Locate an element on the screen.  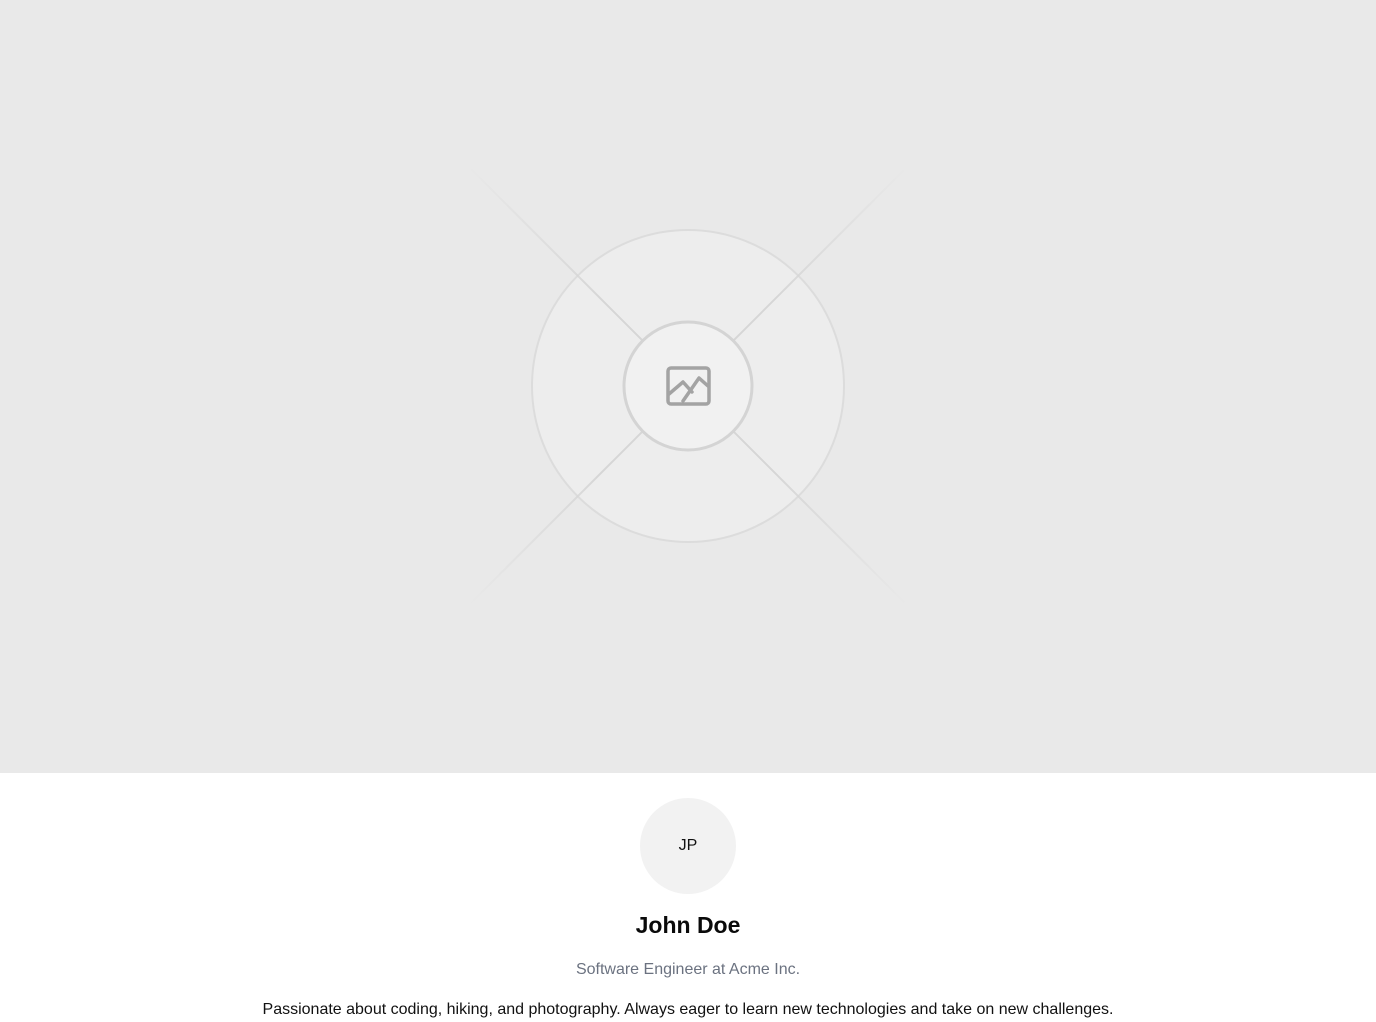
cover-placeholder-graphic is located at coordinates (688, 386).